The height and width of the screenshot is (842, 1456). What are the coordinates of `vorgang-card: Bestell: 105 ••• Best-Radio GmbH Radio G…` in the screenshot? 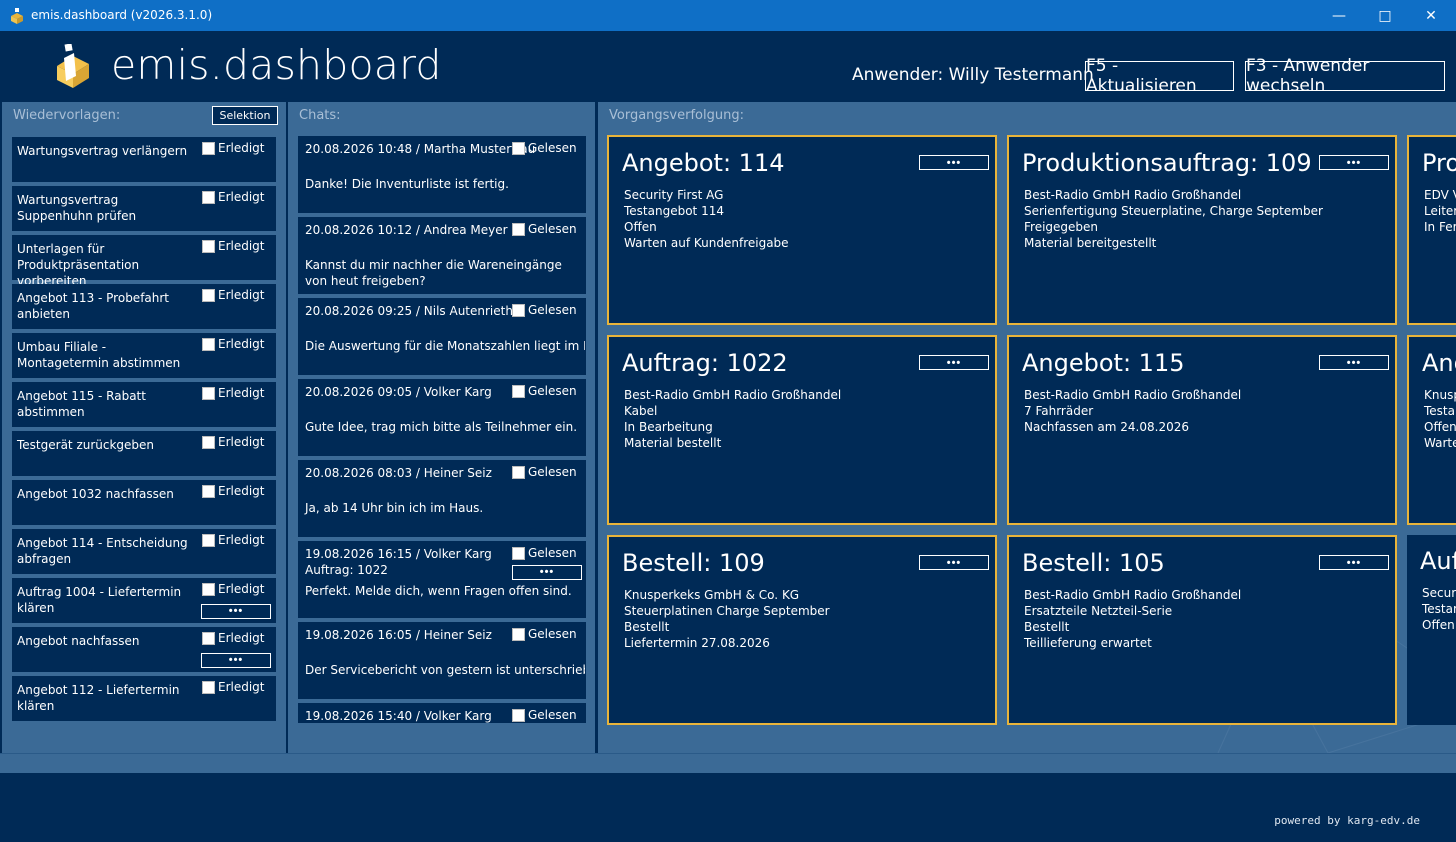 It's located at (1202, 630).